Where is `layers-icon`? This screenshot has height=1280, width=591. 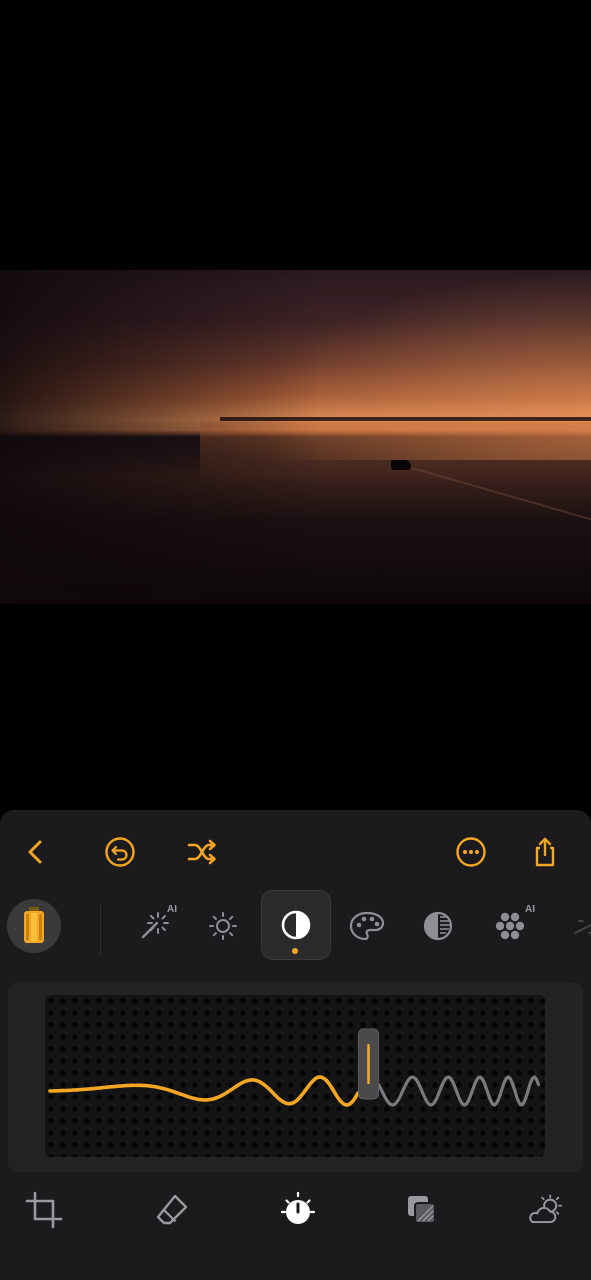 layers-icon is located at coordinates (422, 1210).